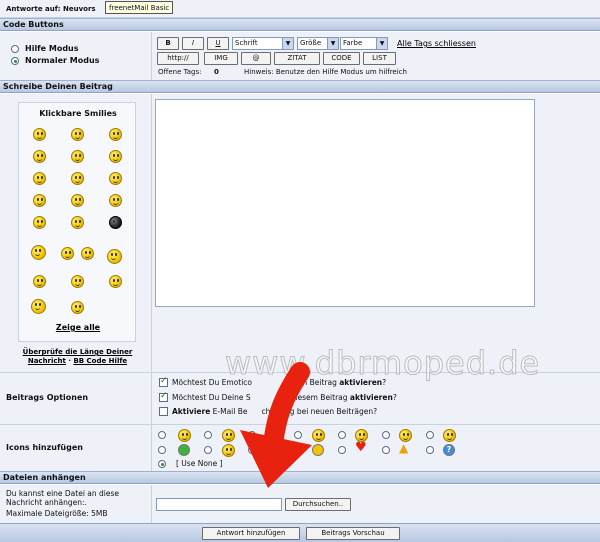 The width and height of the screenshot is (600, 542). I want to click on section-attachments: Dateien anhängen, so click(300, 477).